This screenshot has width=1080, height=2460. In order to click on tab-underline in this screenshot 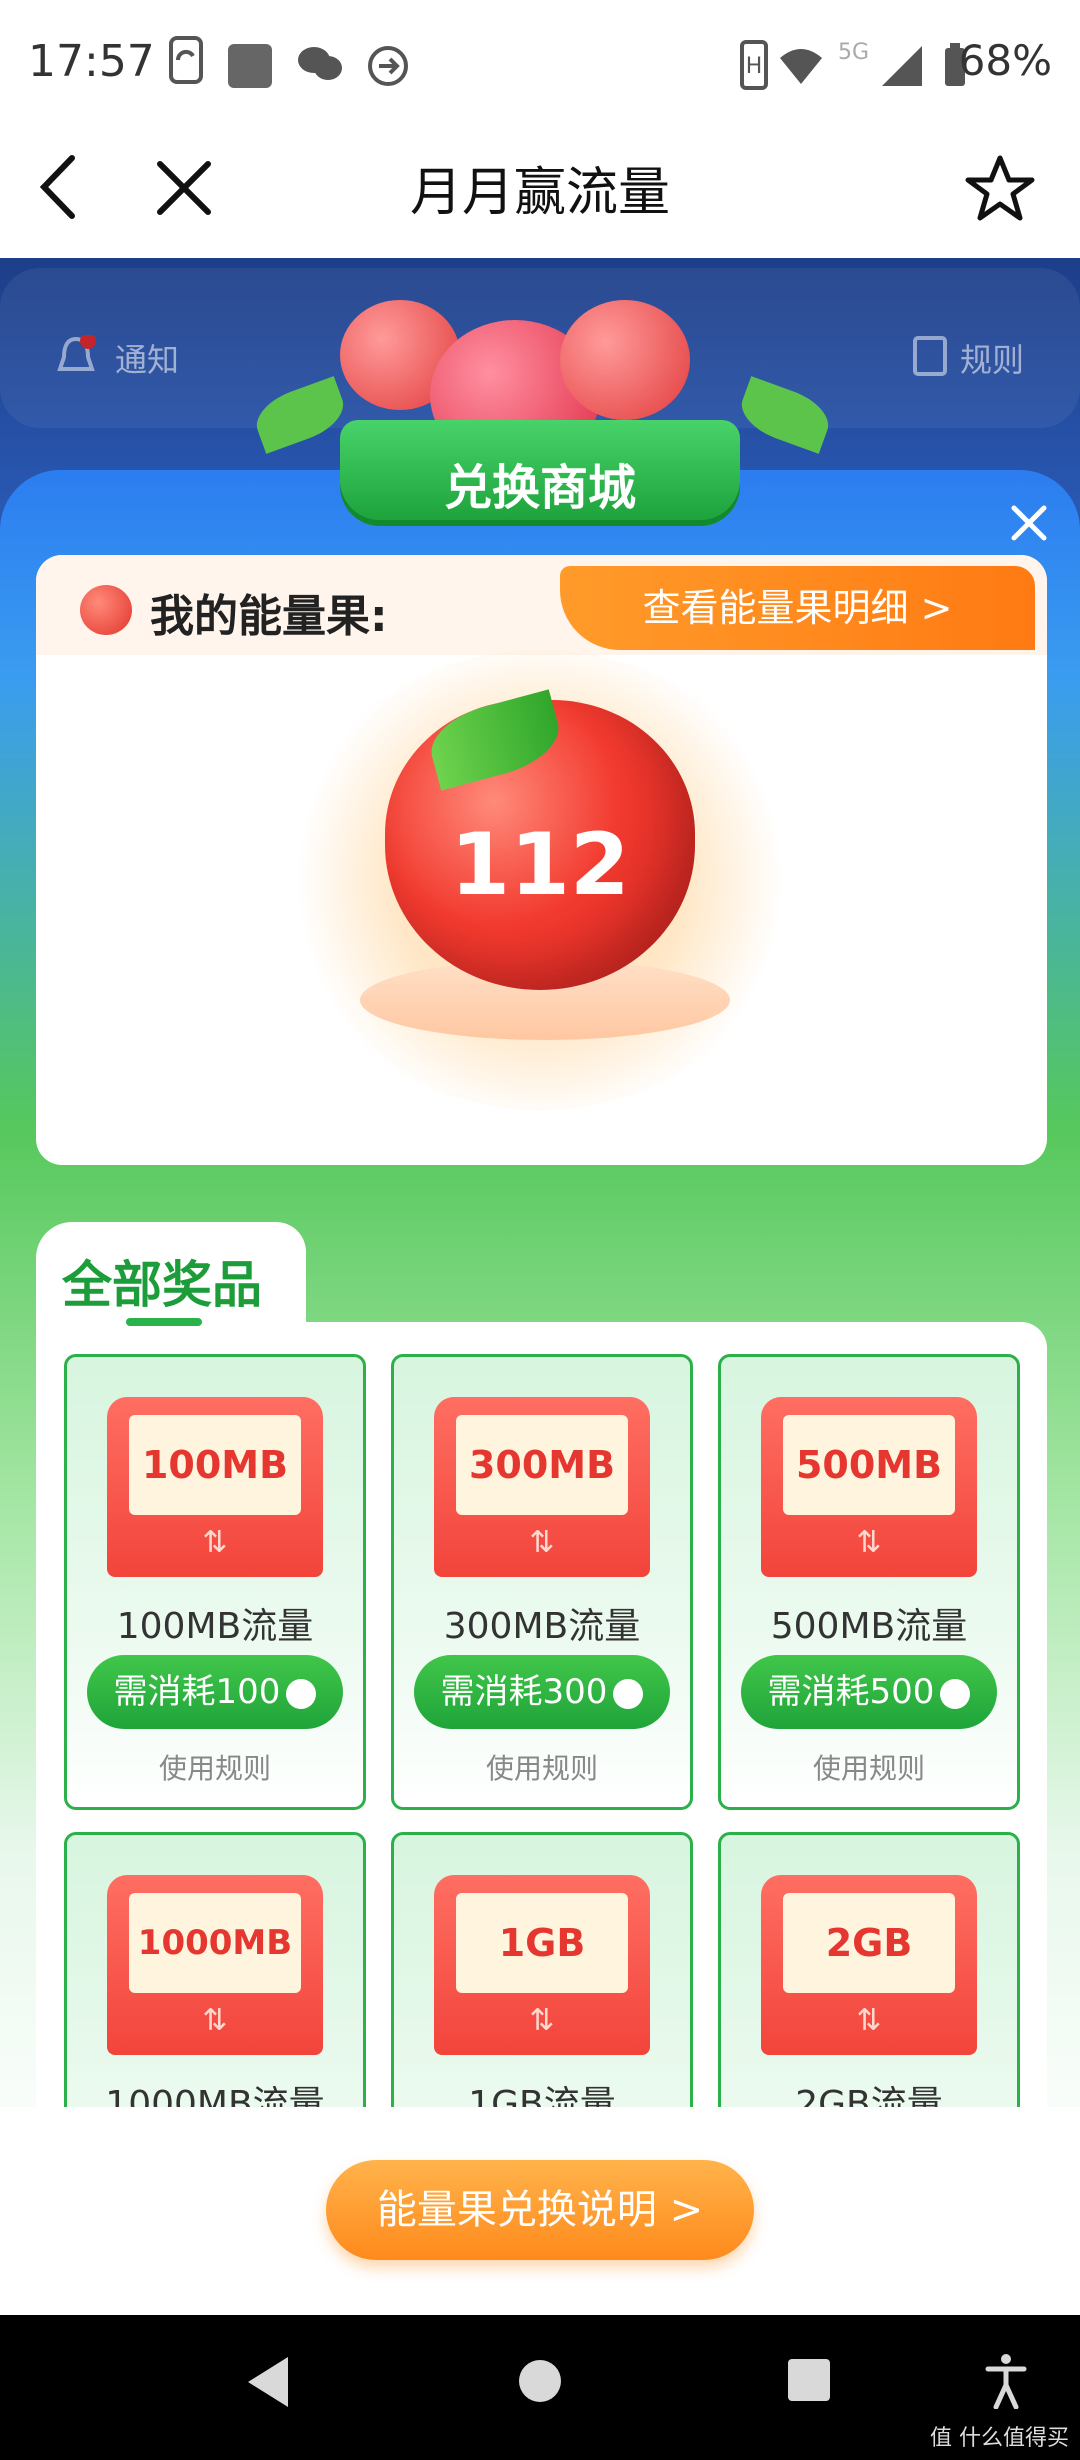, I will do `click(164, 1322)`.